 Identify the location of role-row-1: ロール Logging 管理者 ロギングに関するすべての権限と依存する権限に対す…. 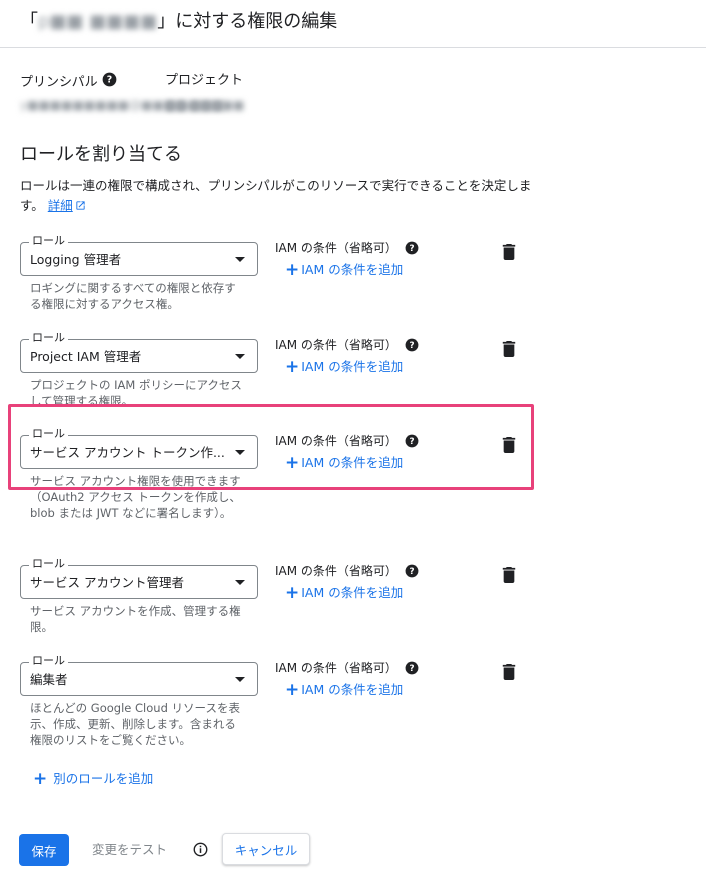
(353, 284).